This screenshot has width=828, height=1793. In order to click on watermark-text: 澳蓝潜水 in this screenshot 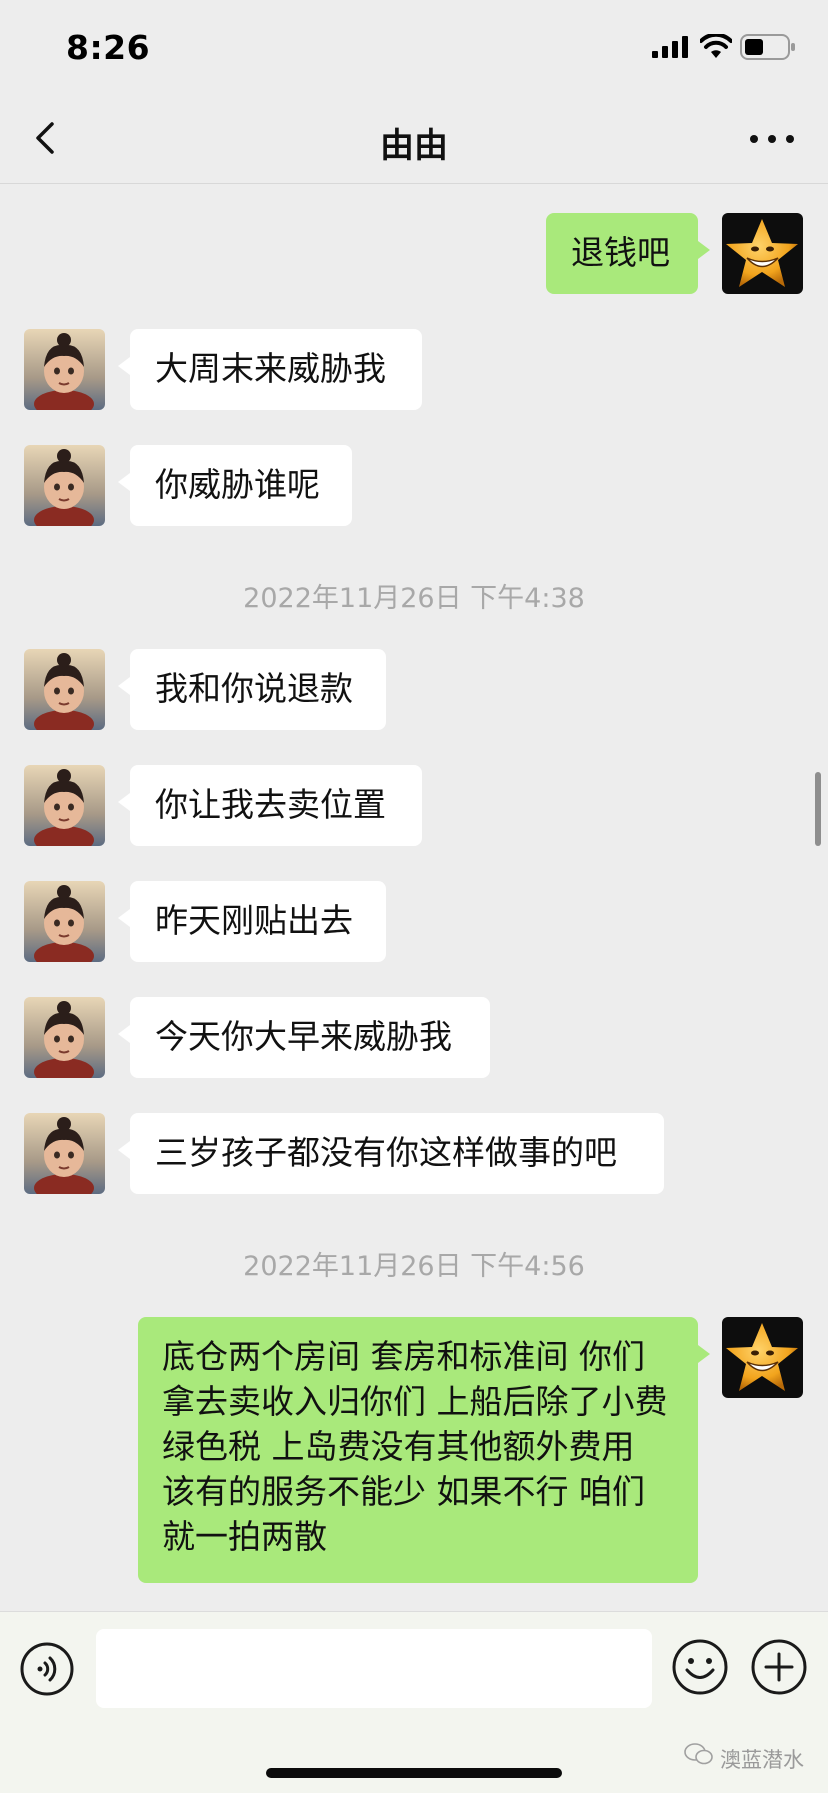, I will do `click(762, 1760)`.